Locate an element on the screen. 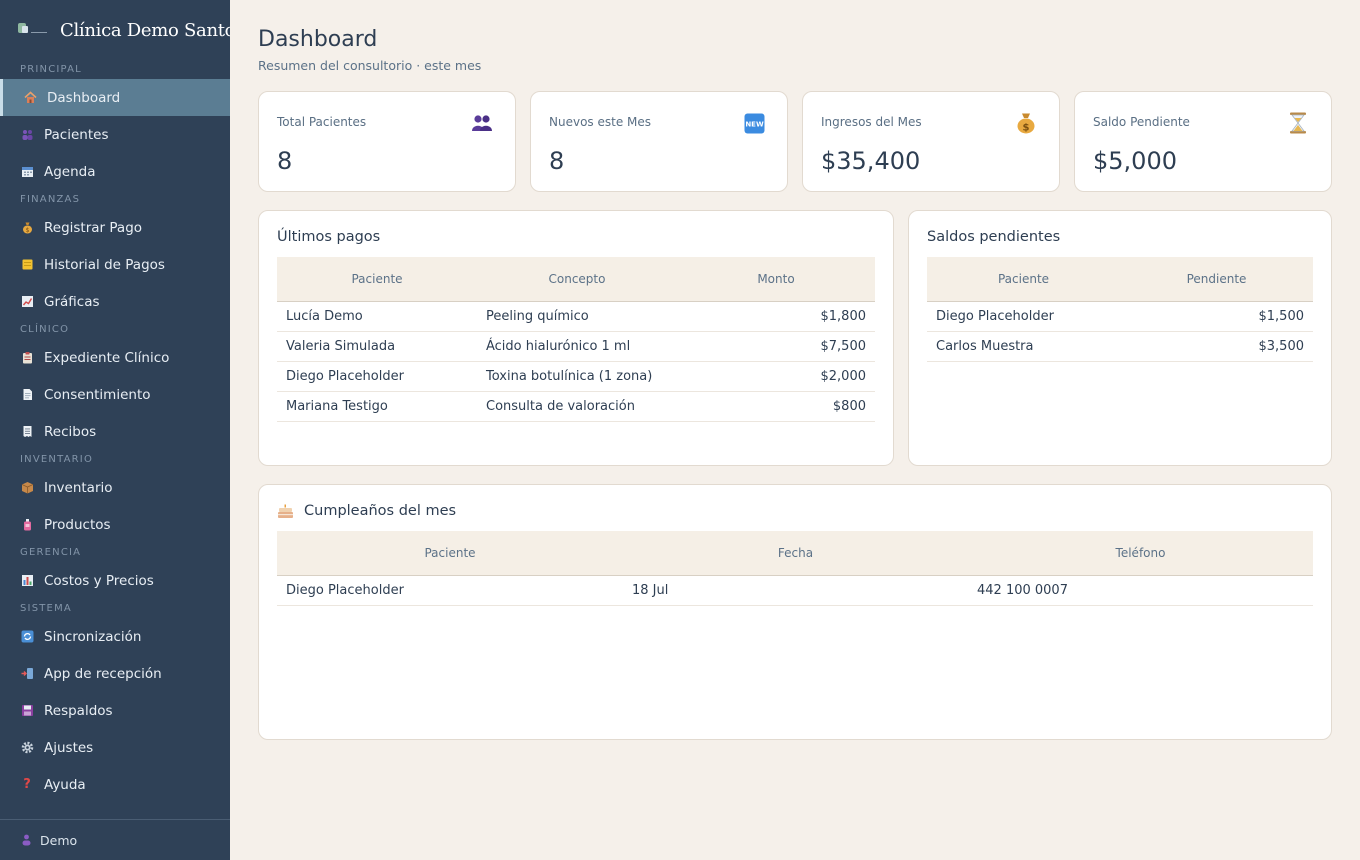  sidebar-item-dashboard: Dashboard is located at coordinates (115, 97).